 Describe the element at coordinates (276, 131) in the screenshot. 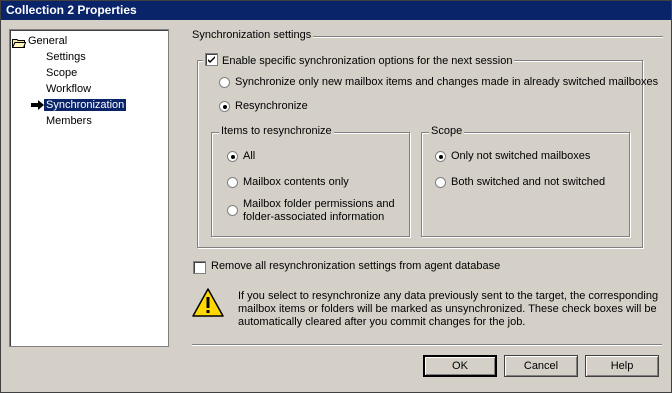

I see `items-group-title: Items to resynchronize` at that location.